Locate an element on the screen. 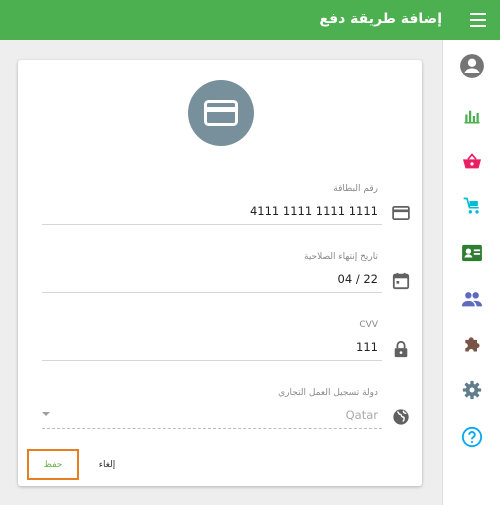  people-icon is located at coordinates (471, 299).